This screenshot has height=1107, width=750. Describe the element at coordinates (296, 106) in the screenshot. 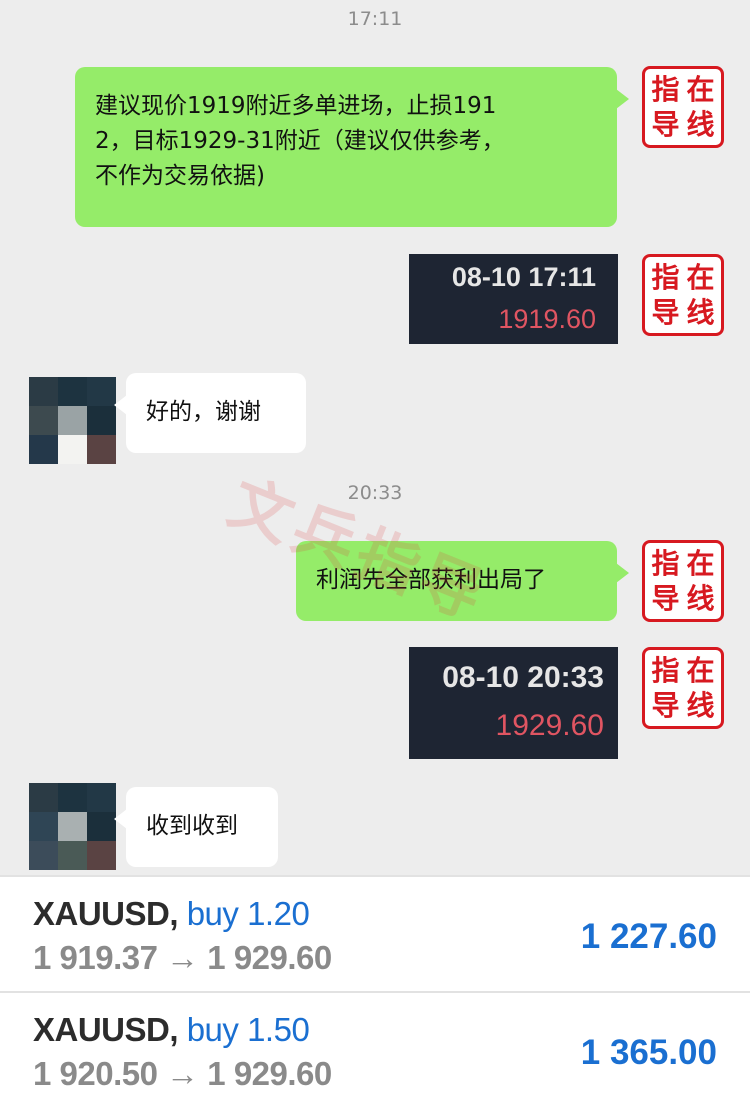

I see `message-line: 建议现价1919附近多单进场，止损191` at that location.